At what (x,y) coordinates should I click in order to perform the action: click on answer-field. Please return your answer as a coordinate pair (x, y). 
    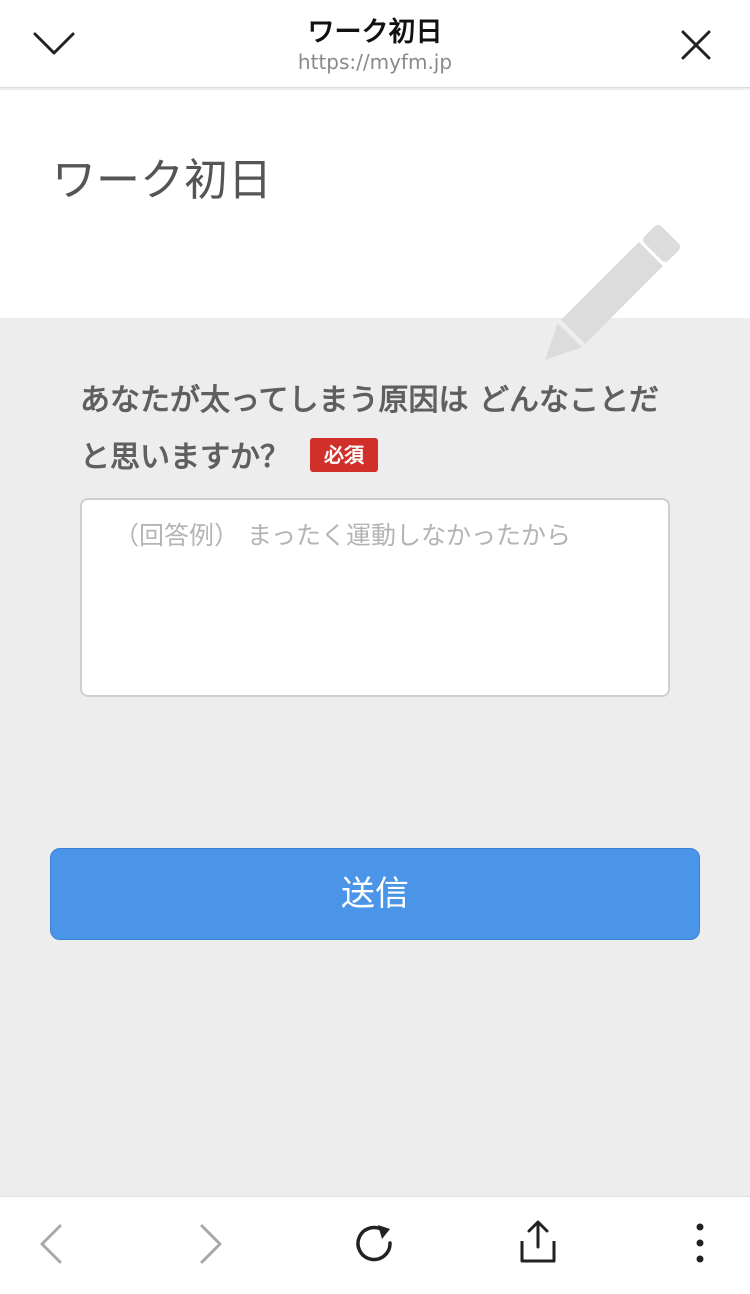
    Looking at the image, I should click on (375, 597).